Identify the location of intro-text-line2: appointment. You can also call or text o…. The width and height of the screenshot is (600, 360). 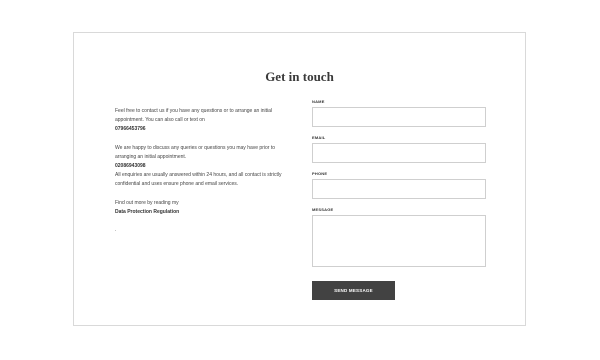
(160, 120).